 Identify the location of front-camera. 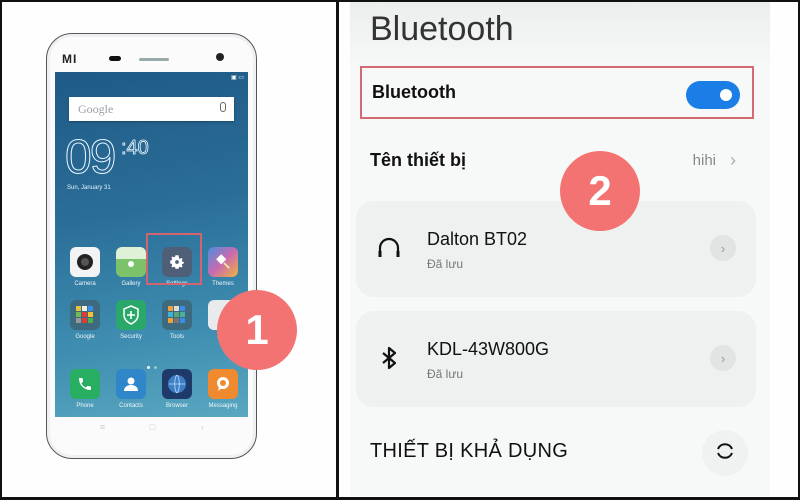
(220, 57).